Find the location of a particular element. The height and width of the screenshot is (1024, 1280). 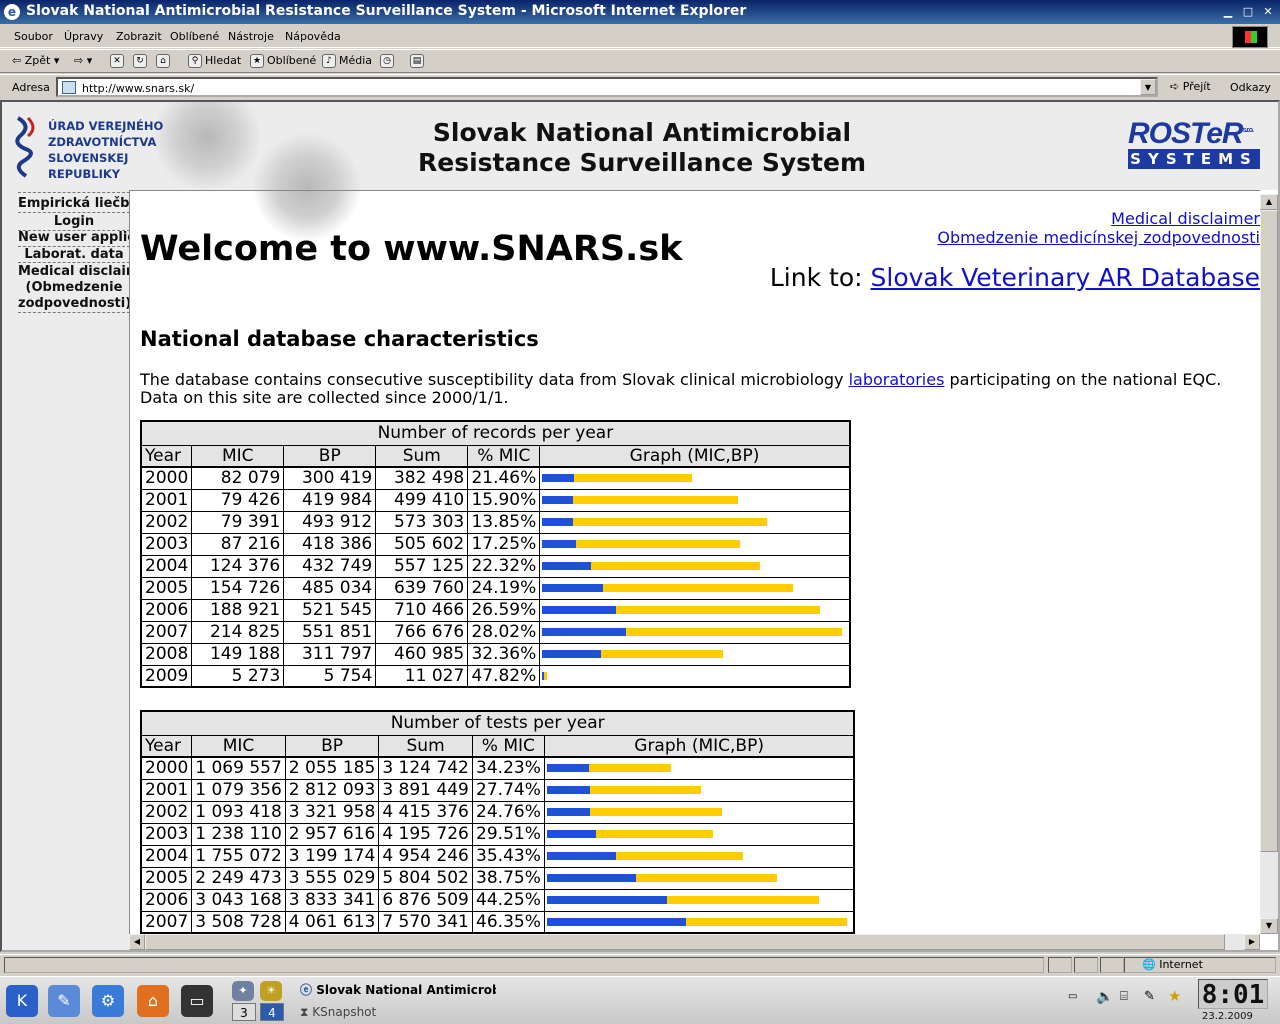

home-folder-icon: ⌂ is located at coordinates (153, 1001).